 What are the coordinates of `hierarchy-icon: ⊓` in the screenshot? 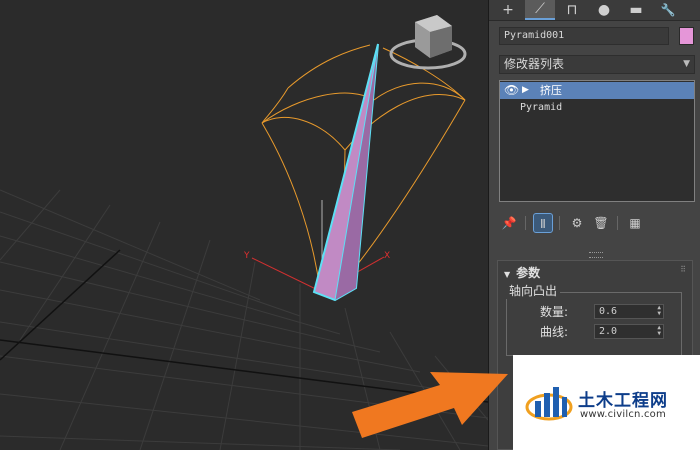 It's located at (572, 10).